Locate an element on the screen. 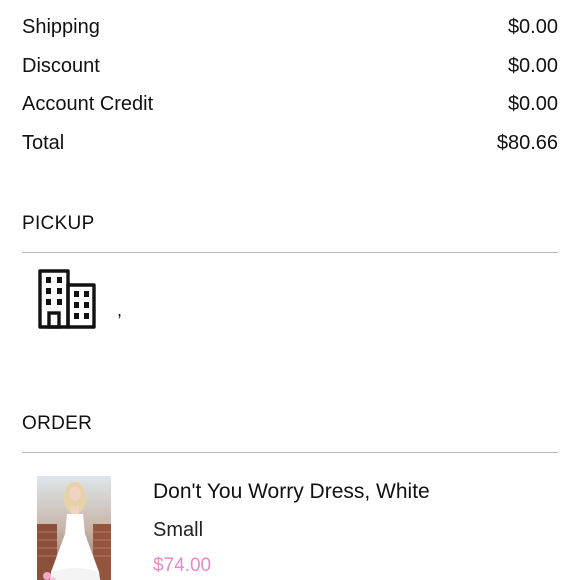 The image size is (580, 580). order-section-title: ORDER is located at coordinates (57, 423).